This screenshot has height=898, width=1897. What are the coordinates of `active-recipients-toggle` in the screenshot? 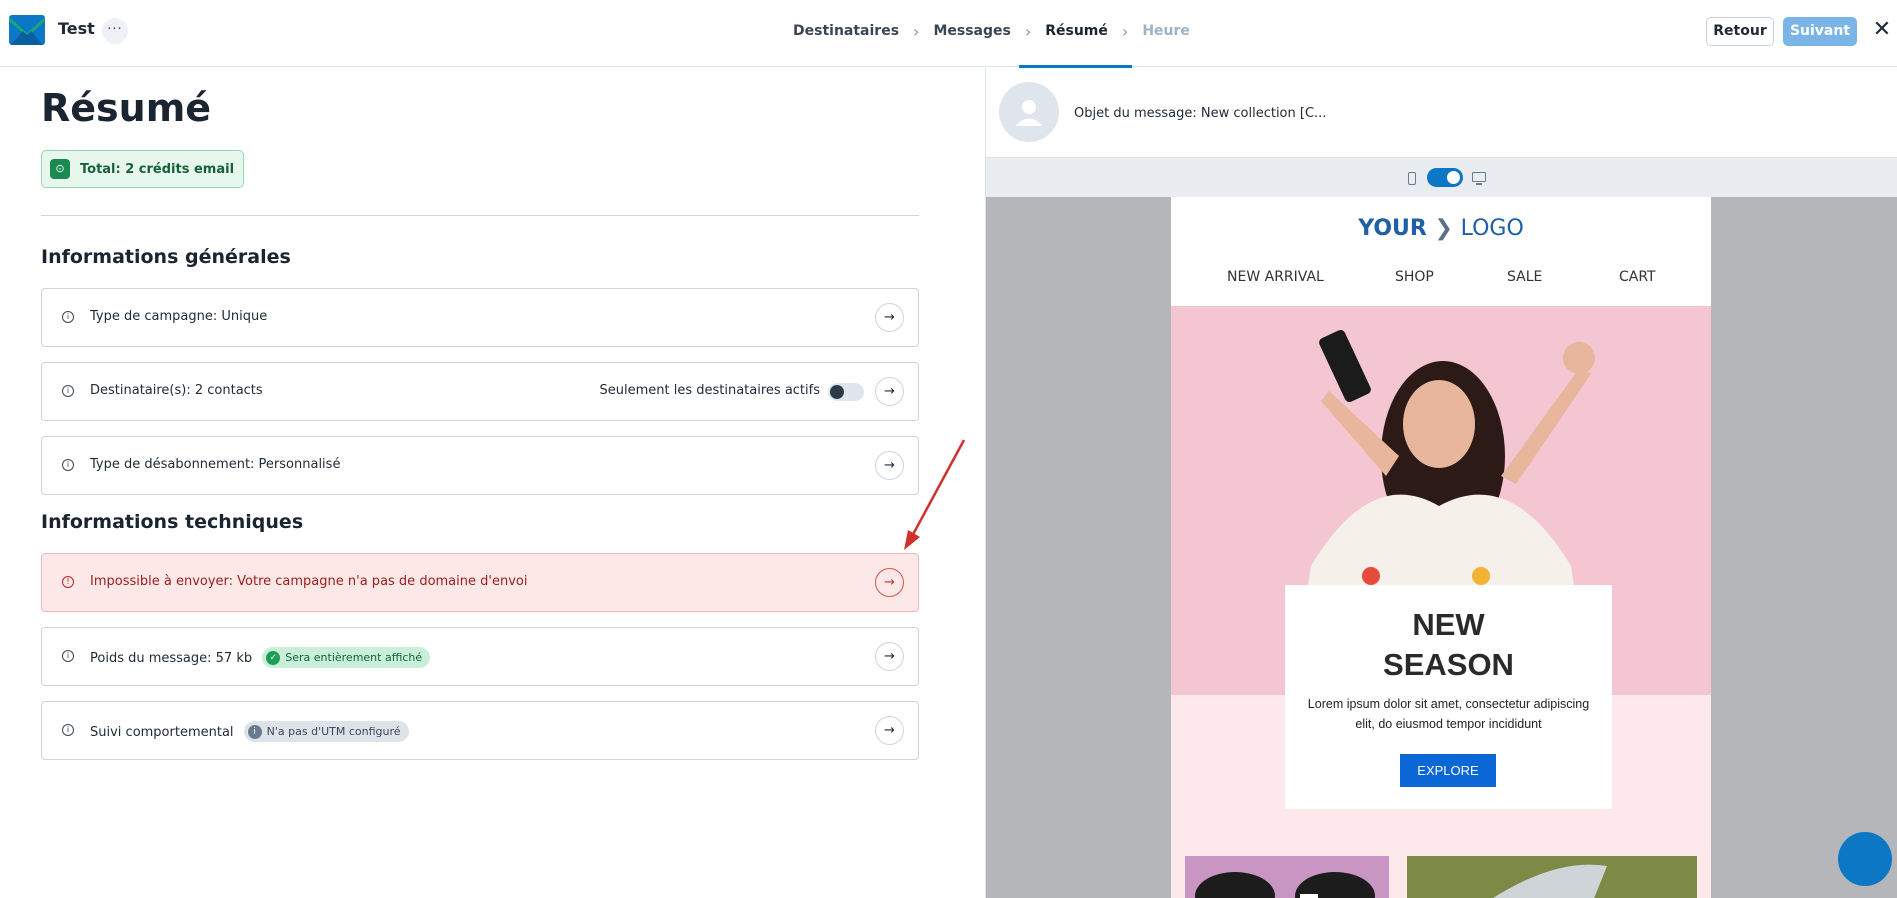 It's located at (846, 392).